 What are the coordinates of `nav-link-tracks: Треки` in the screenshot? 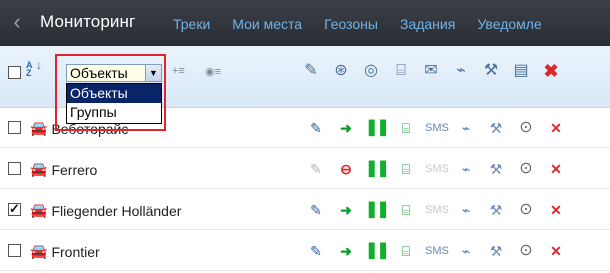 It's located at (191, 24).